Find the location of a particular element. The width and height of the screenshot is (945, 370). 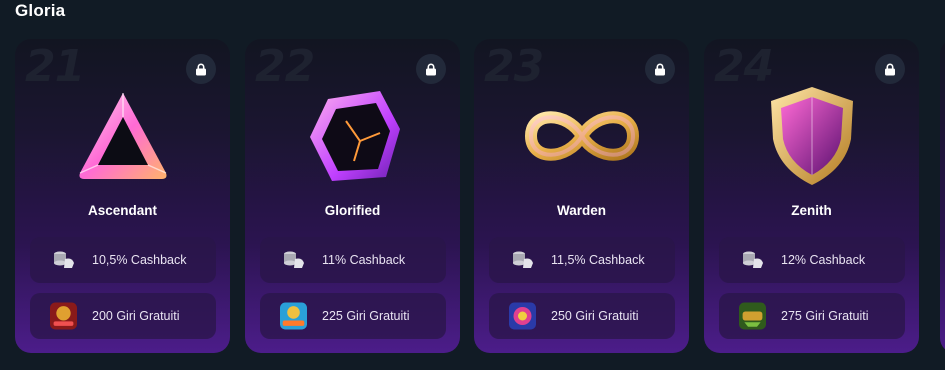

cashback-perk: 11,5% Cashback is located at coordinates (582, 260).